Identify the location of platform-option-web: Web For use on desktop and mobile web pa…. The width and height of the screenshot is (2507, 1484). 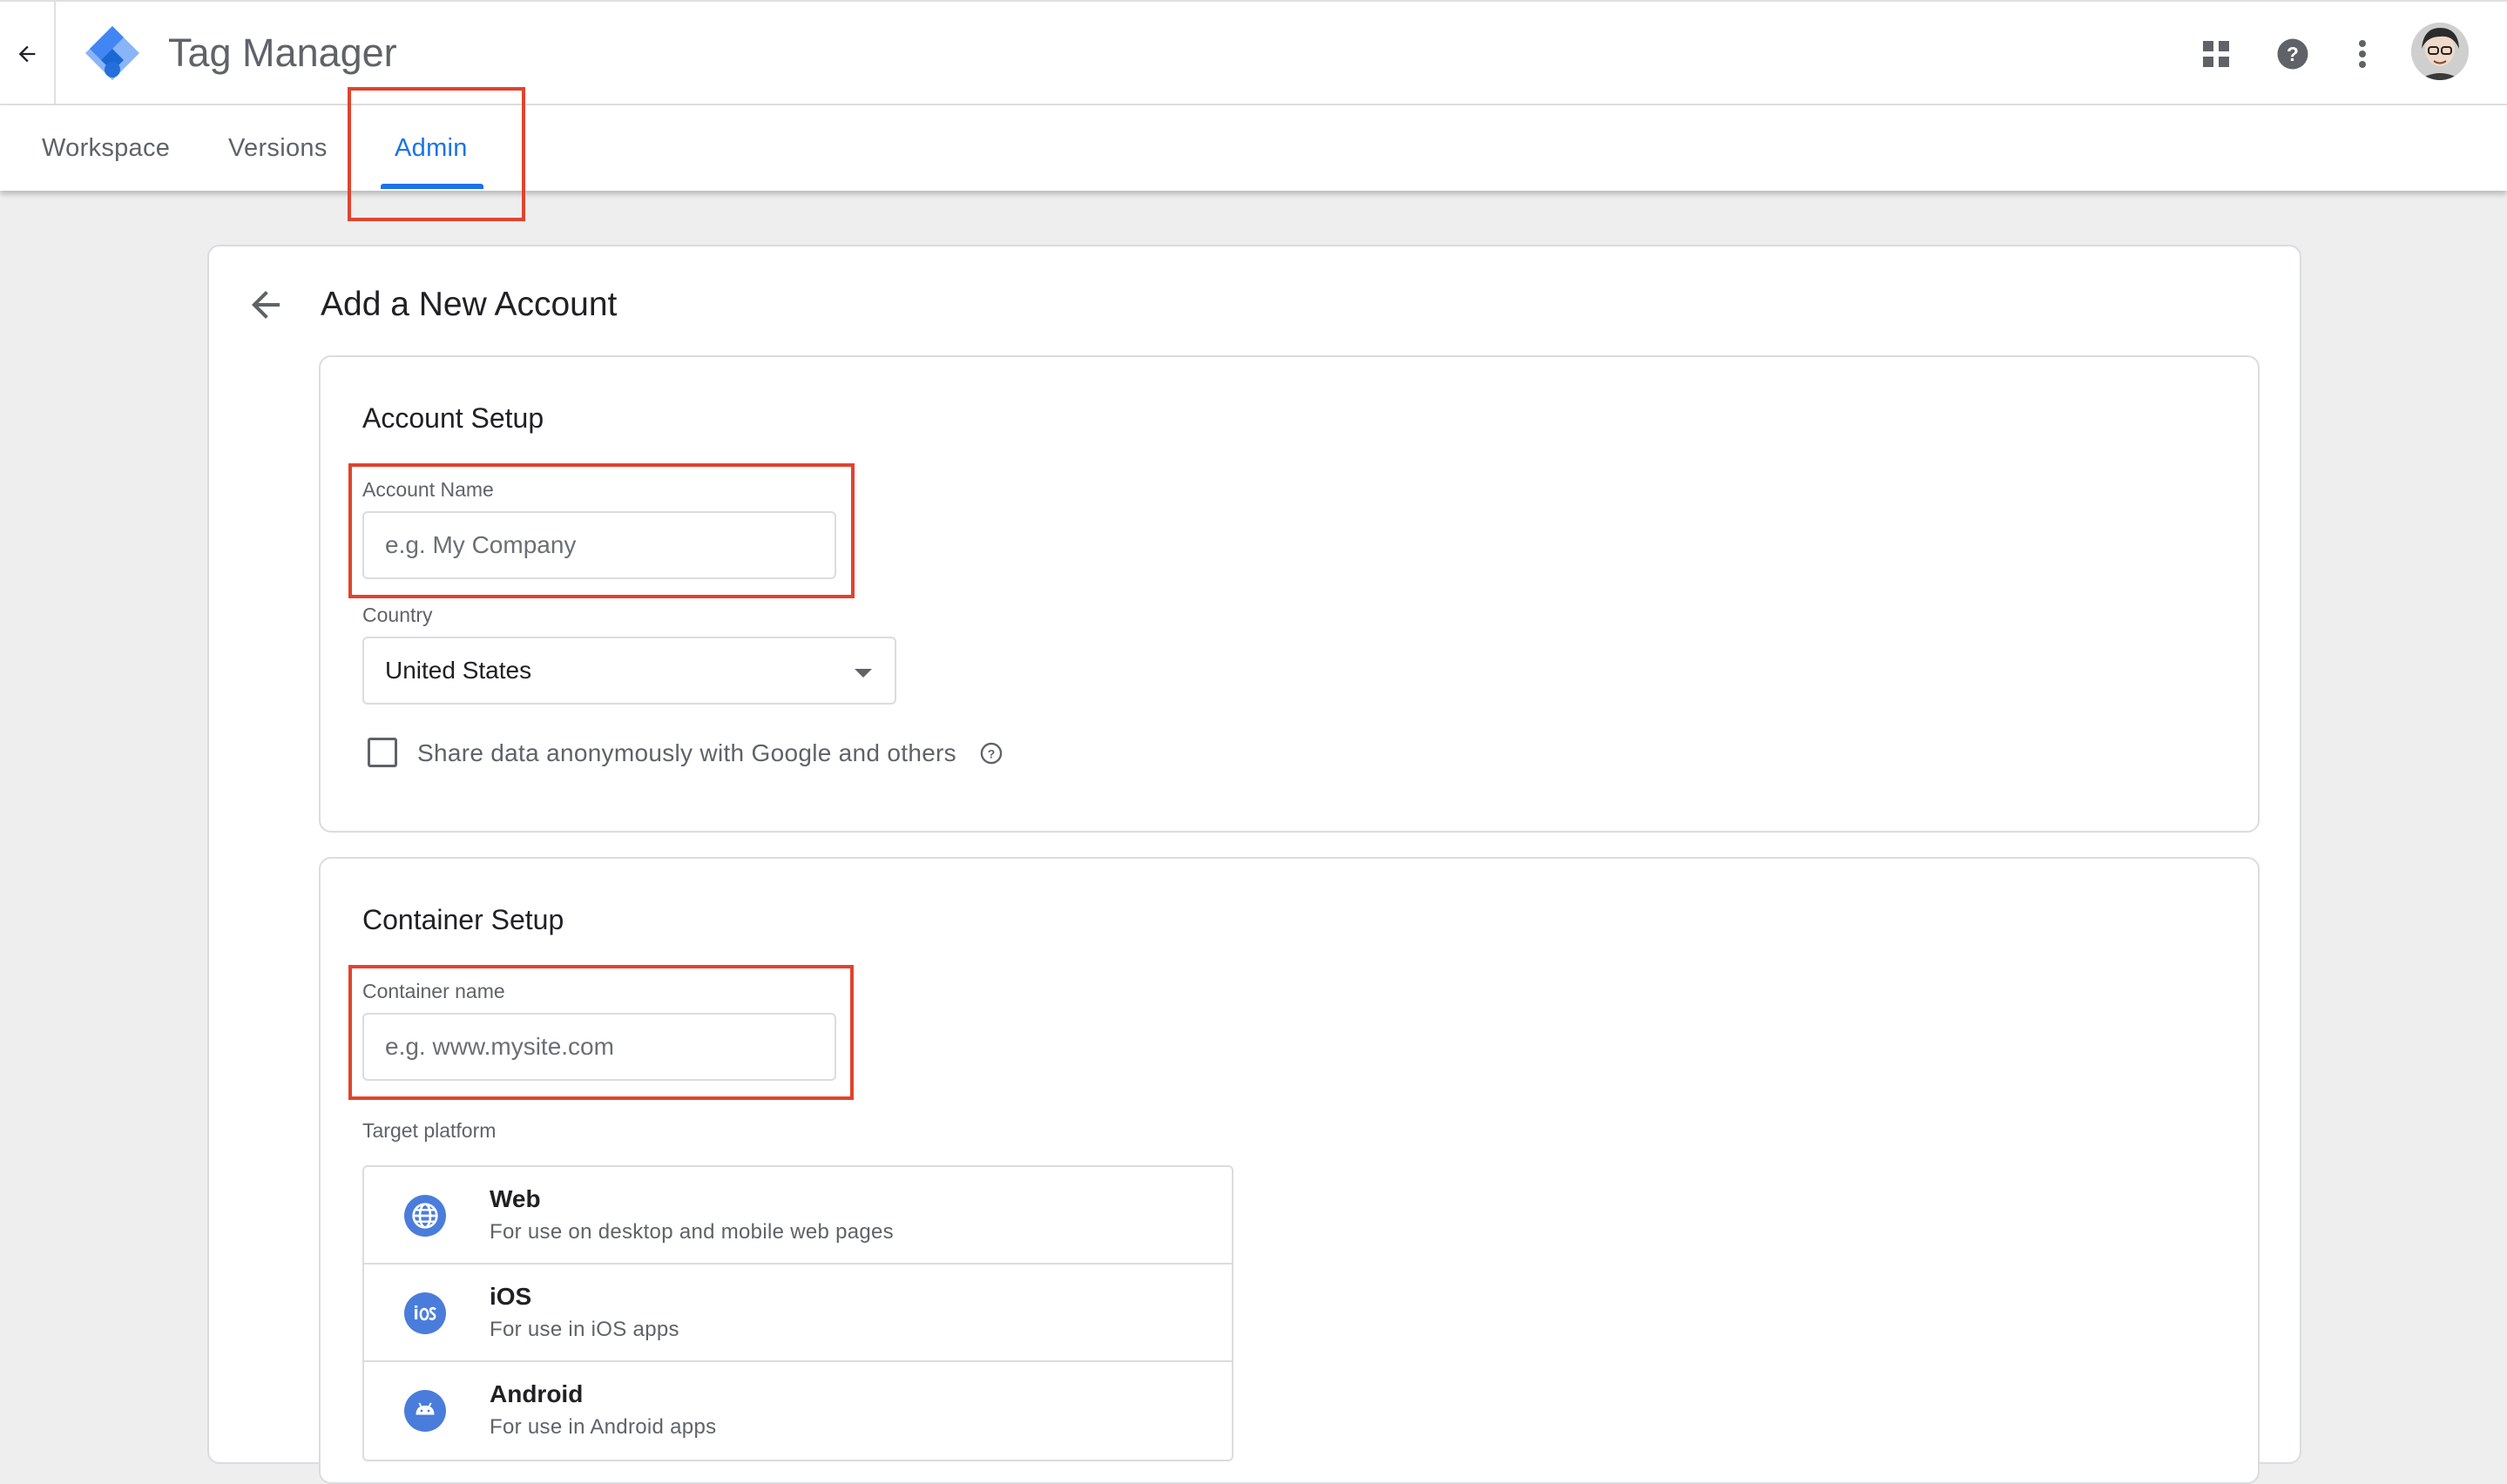
(798, 1216).